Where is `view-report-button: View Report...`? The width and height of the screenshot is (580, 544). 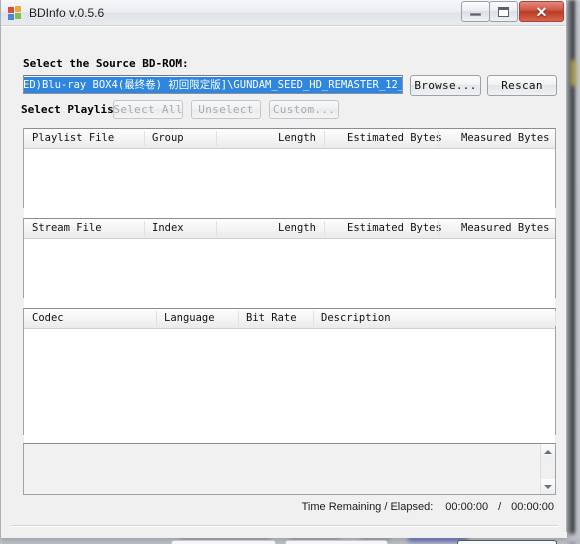 view-report-button: View Report... is located at coordinates (336, 542).